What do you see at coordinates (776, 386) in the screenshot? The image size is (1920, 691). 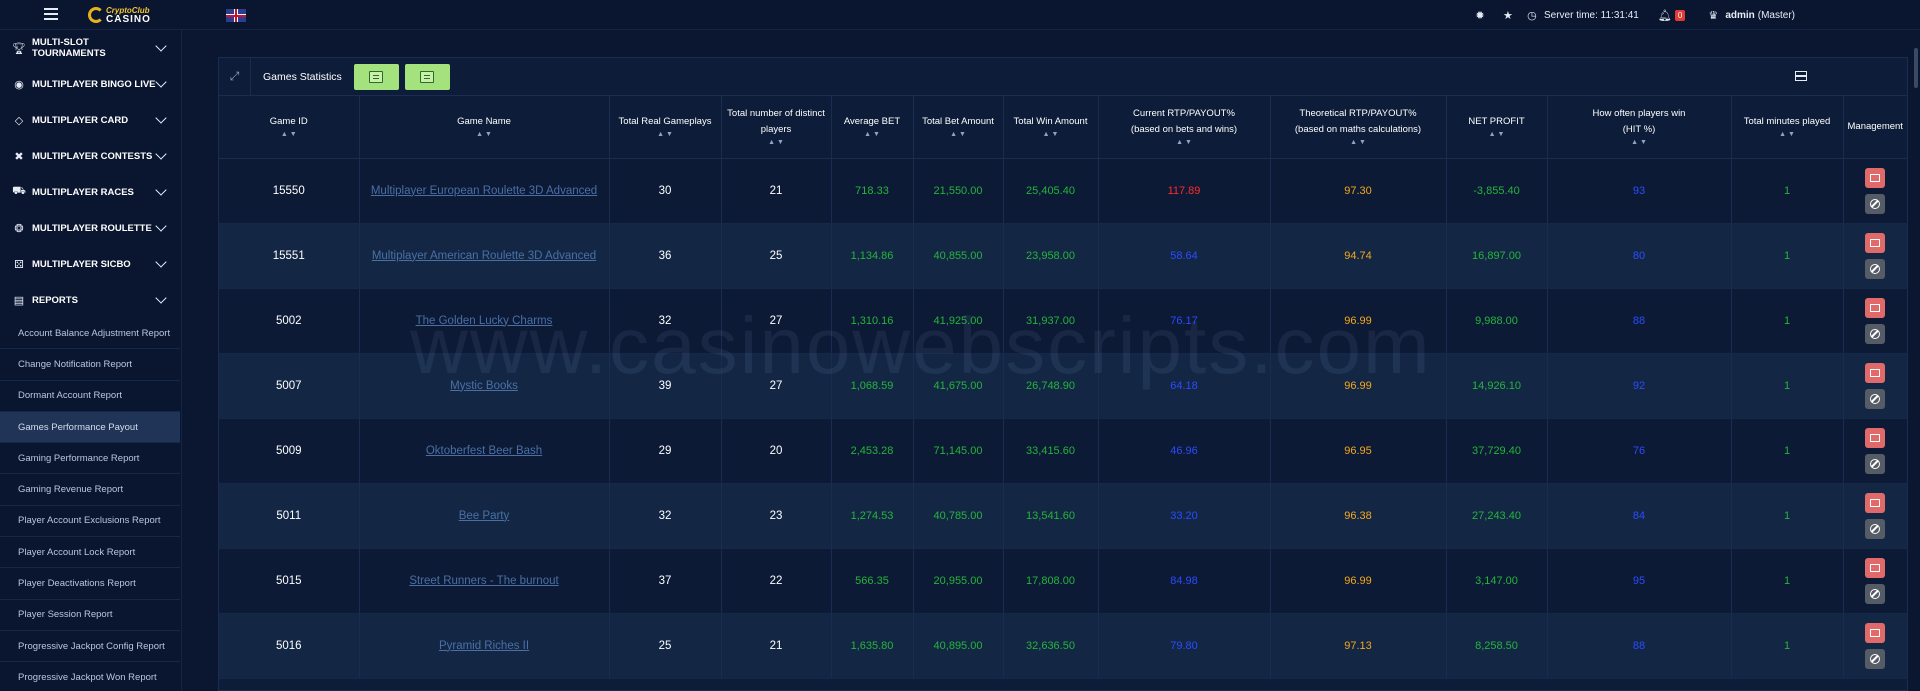 I see `players-cell: 27` at bounding box center [776, 386].